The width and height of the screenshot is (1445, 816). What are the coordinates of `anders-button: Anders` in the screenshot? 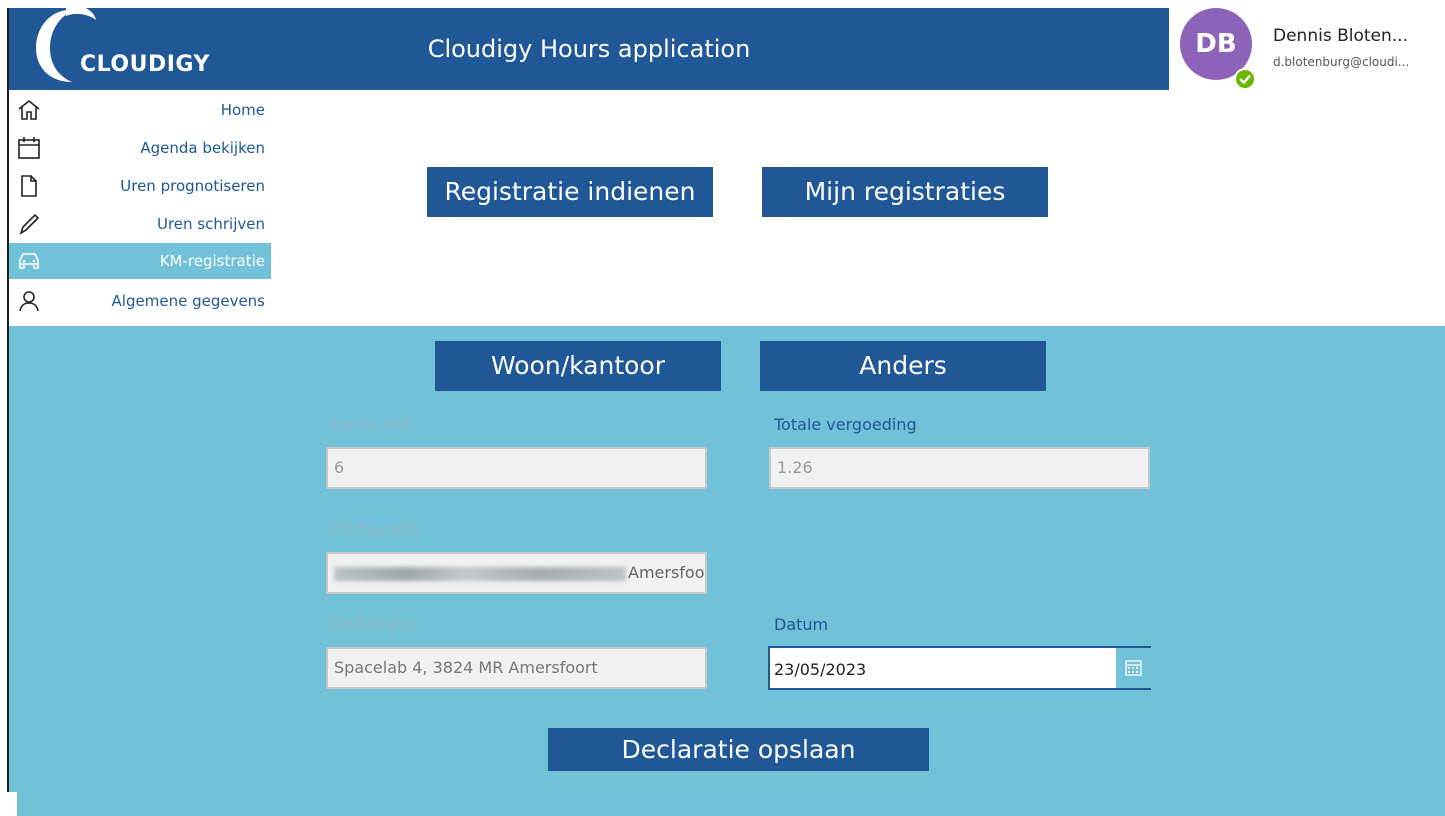 It's located at (903, 366).